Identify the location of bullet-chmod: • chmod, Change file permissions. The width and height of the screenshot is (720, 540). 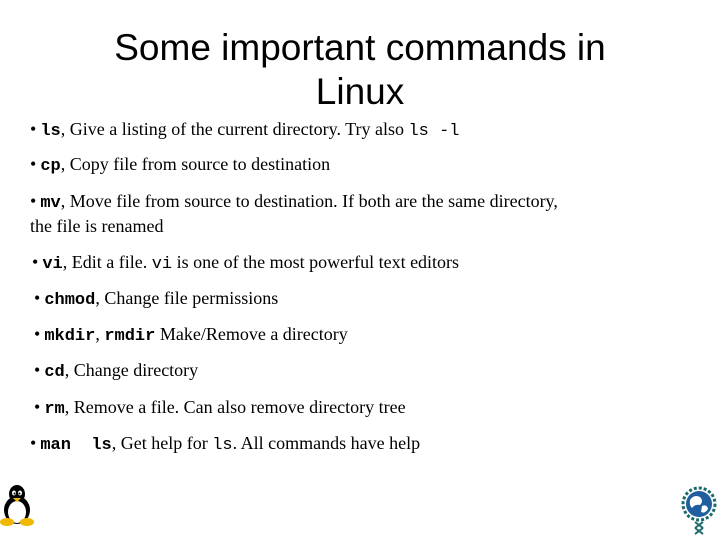
(156, 299).